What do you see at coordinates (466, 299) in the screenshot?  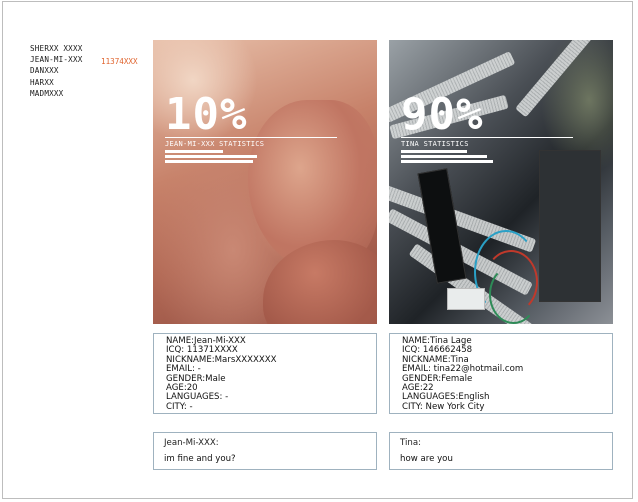 I see `photo-connector` at bounding box center [466, 299].